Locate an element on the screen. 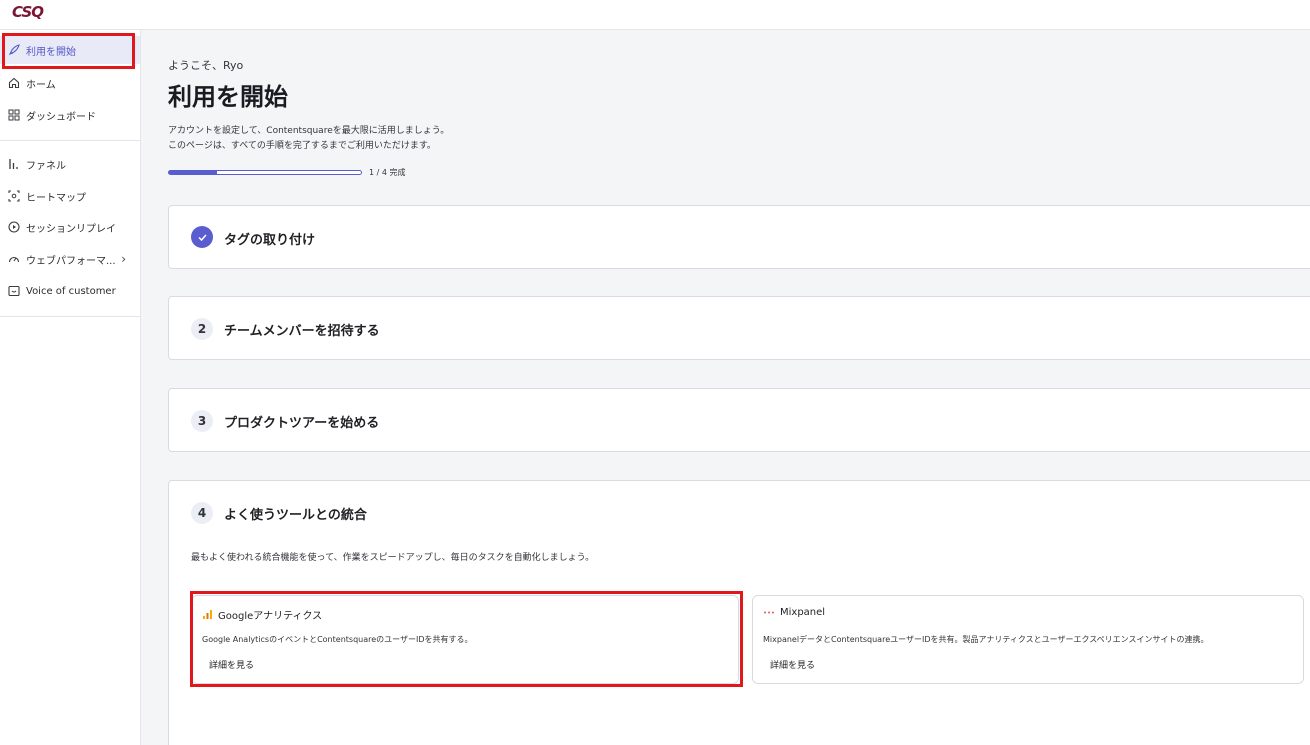  dashboard-icon is located at coordinates (13, 115).